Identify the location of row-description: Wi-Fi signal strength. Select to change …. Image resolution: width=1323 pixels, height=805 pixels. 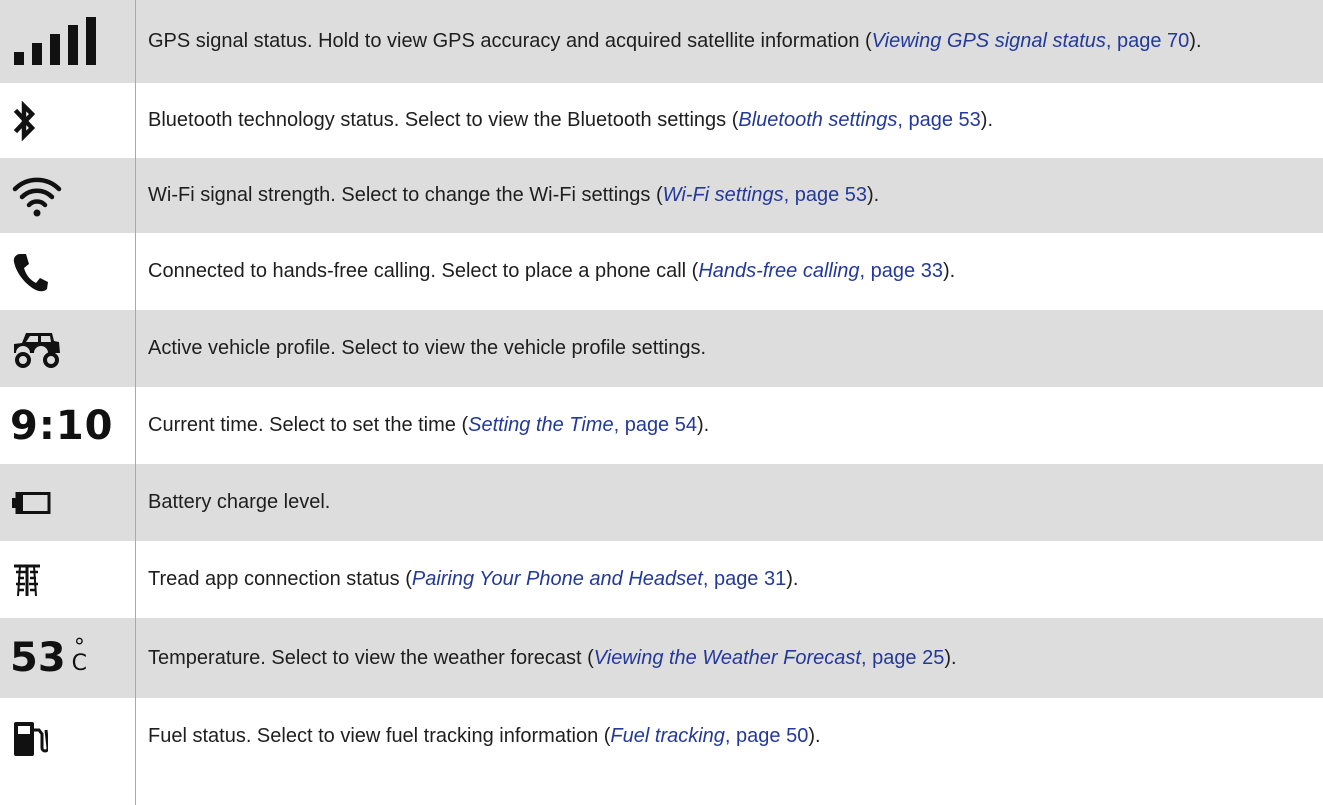
(514, 195).